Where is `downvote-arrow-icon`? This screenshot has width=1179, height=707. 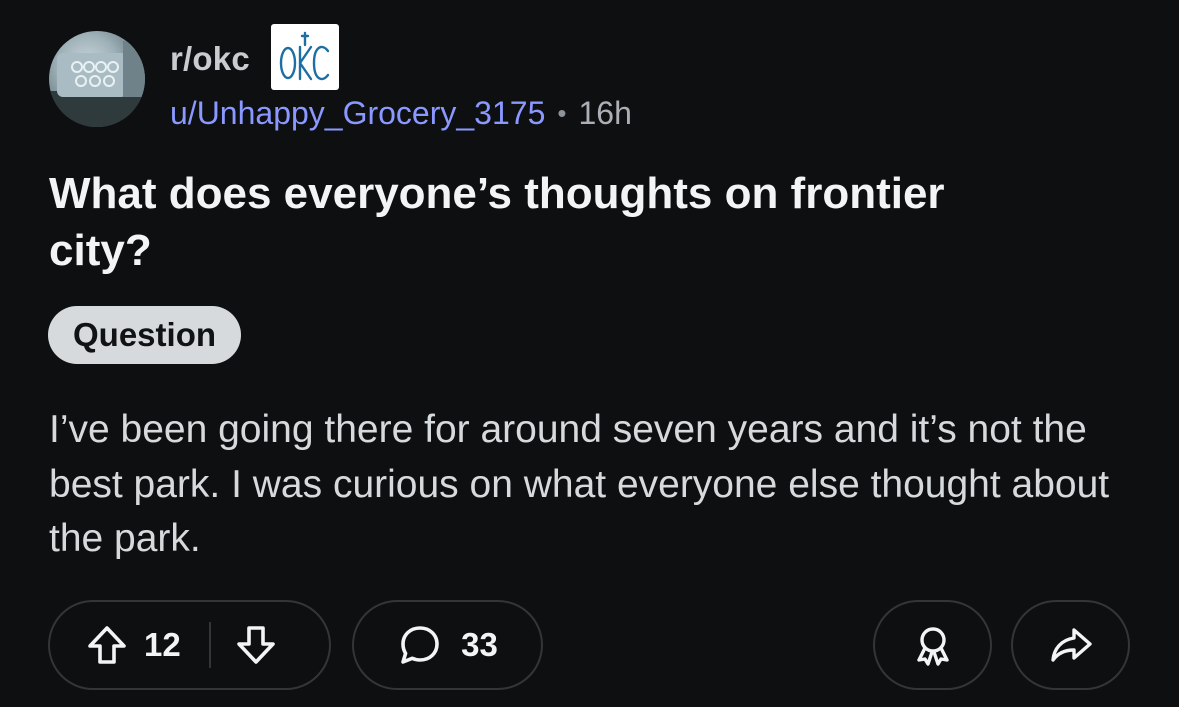 downvote-arrow-icon is located at coordinates (255, 645).